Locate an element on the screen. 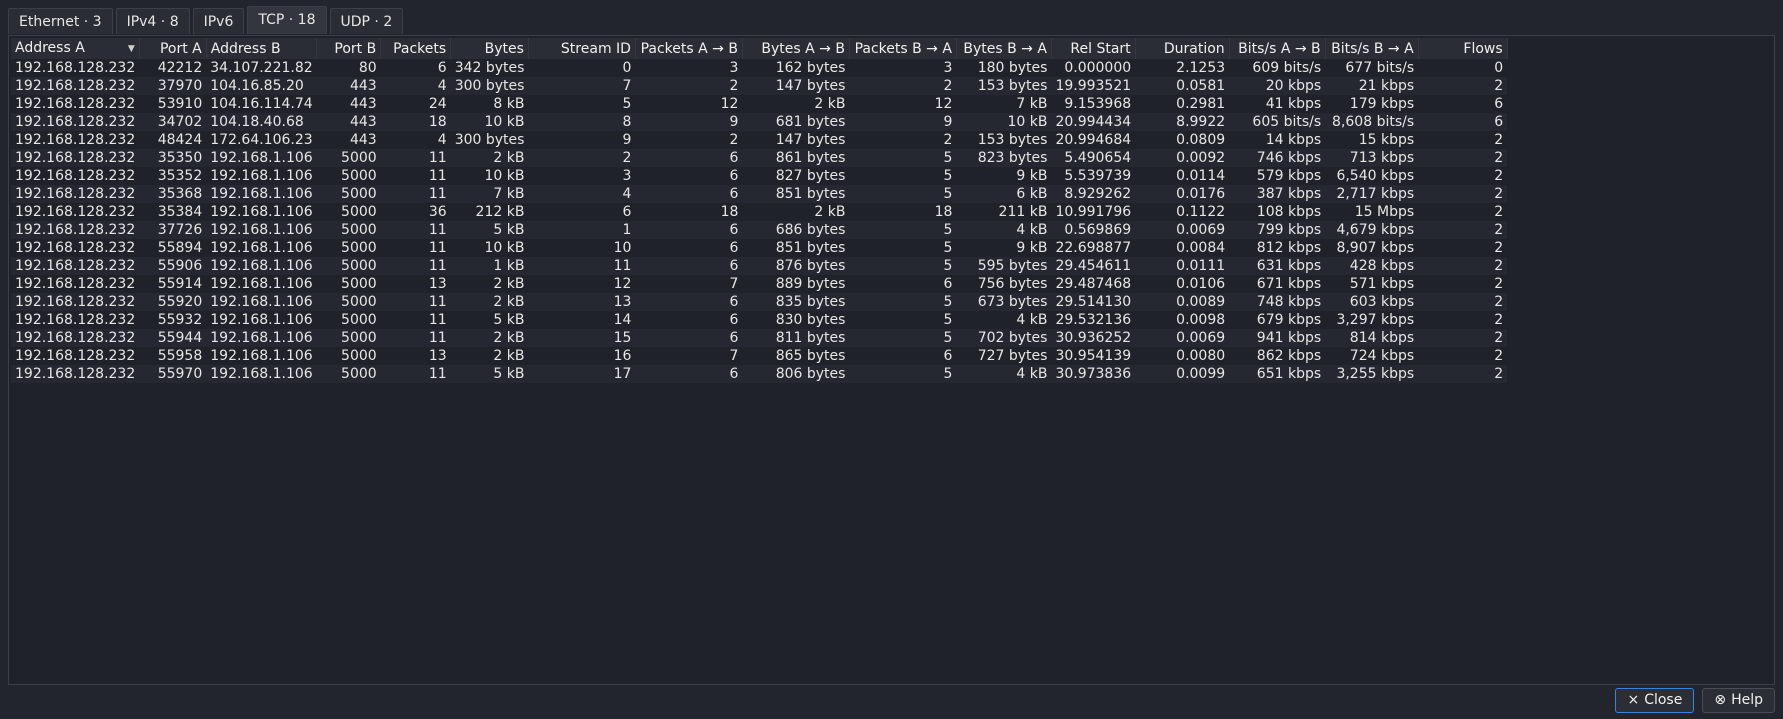  cell-port-a: 35352 is located at coordinates (173, 176).